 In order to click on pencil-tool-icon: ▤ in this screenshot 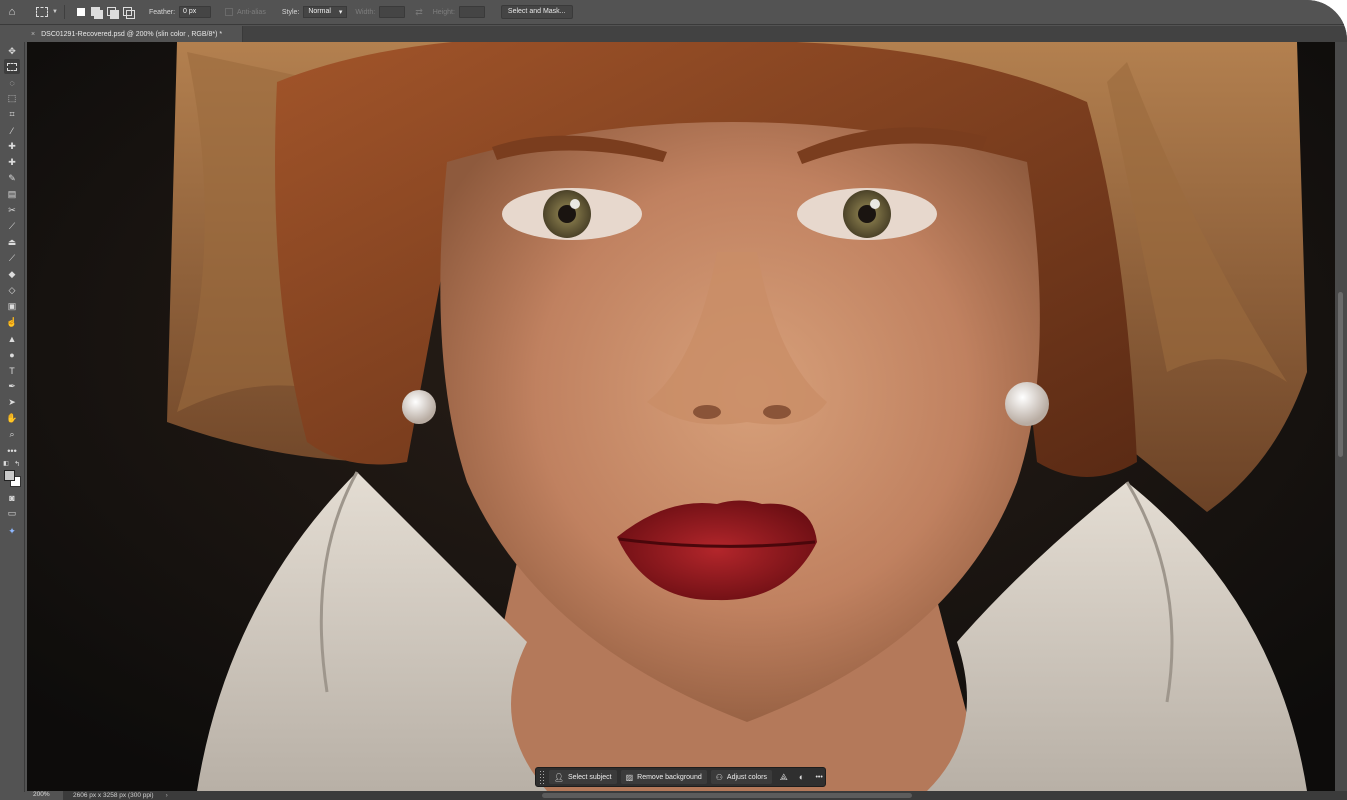, I will do `click(12, 194)`.